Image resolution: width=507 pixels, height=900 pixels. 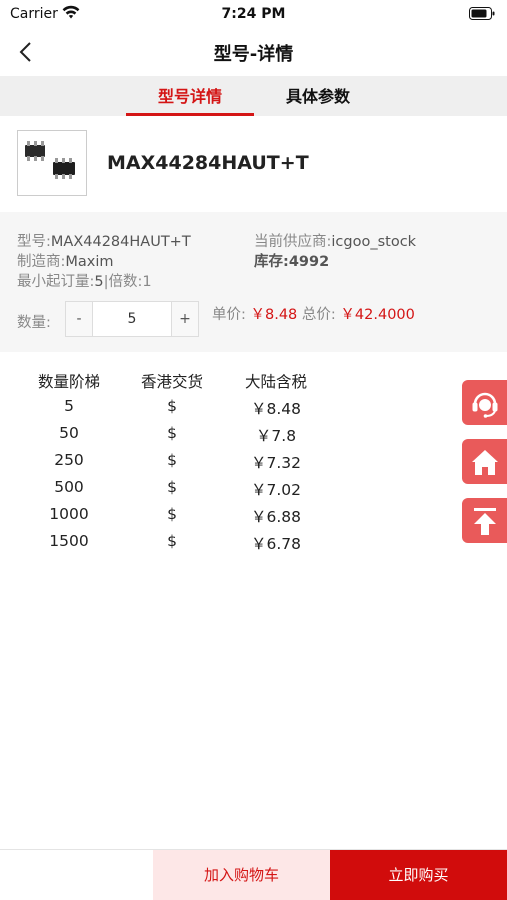 I want to click on back-to-top-icon, so click(x=485, y=521).